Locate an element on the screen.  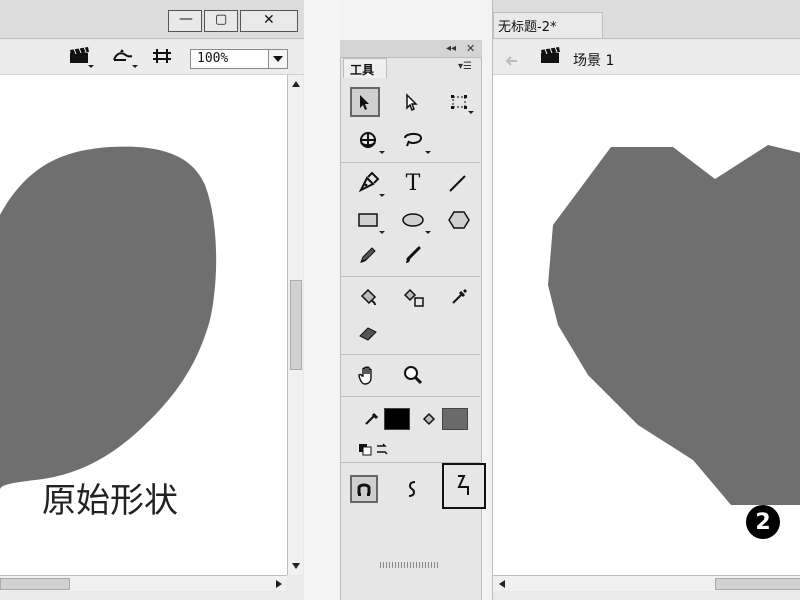
free-transform-tool-icon is located at coordinates (459, 102).